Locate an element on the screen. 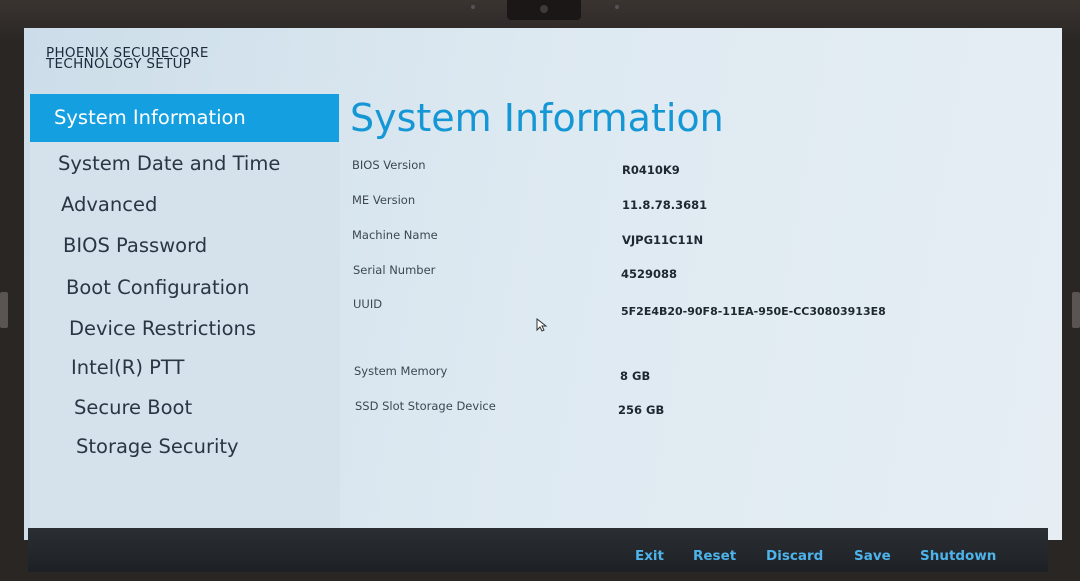 This screenshot has width=1080, height=581. discard-button: Discard is located at coordinates (794, 556).